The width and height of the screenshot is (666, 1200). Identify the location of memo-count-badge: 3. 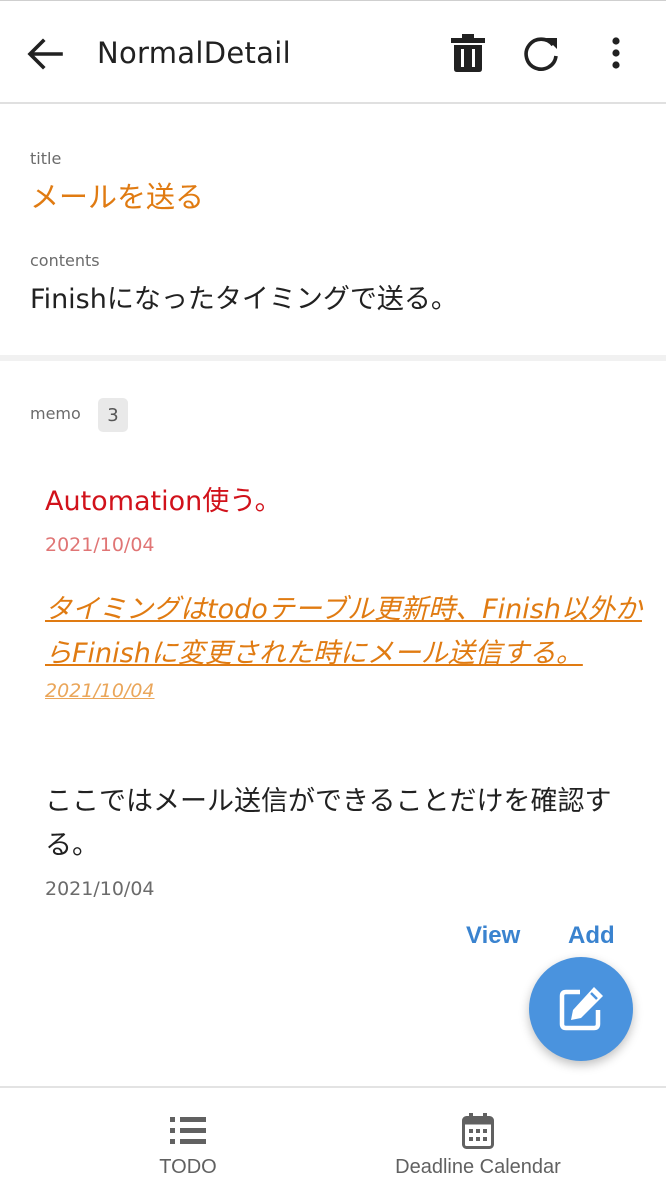
(113, 415).